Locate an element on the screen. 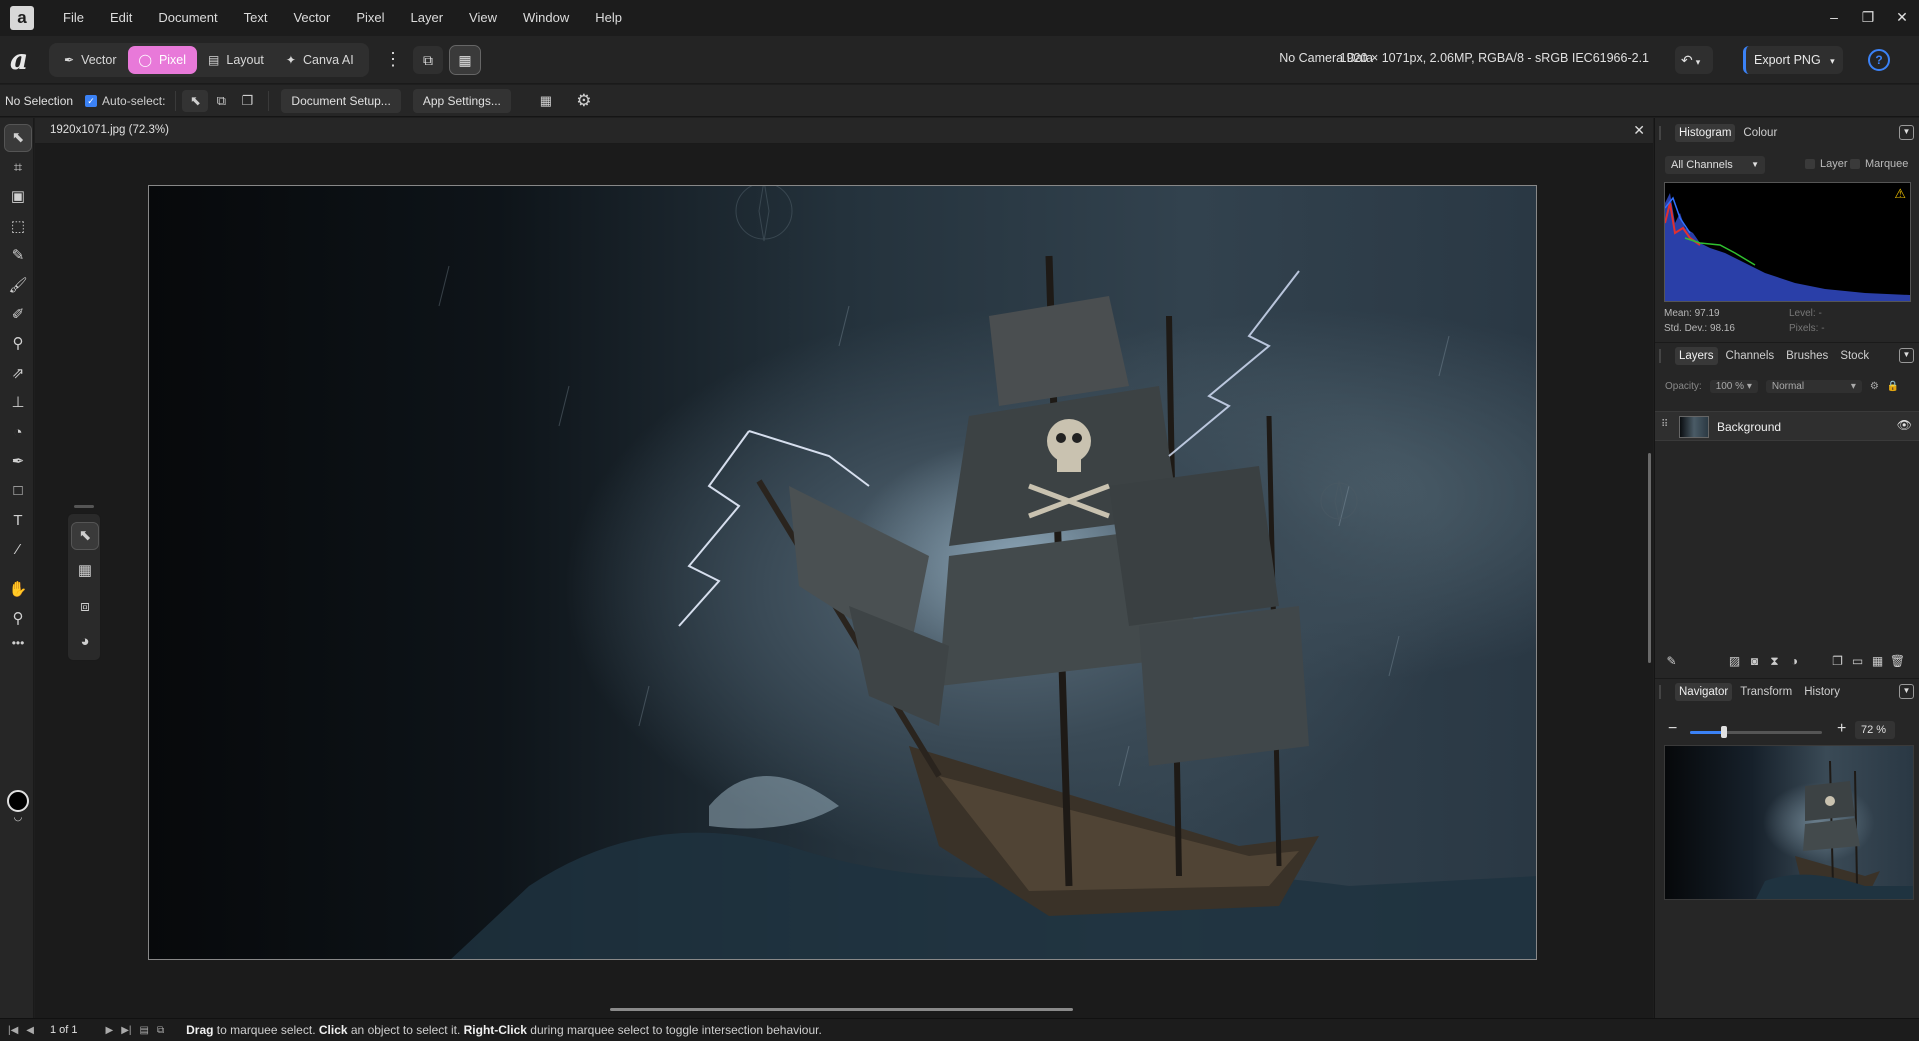  auto-select-checkbox: ✓ is located at coordinates (91, 100).